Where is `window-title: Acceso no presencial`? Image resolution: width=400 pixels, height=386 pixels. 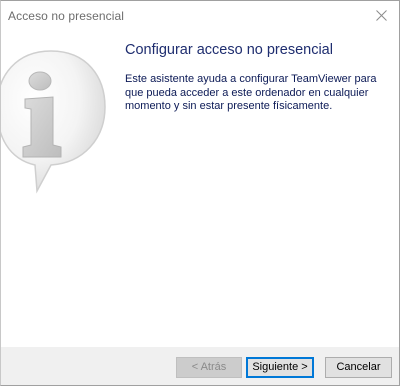 window-title: Acceso no presencial is located at coordinates (66, 16).